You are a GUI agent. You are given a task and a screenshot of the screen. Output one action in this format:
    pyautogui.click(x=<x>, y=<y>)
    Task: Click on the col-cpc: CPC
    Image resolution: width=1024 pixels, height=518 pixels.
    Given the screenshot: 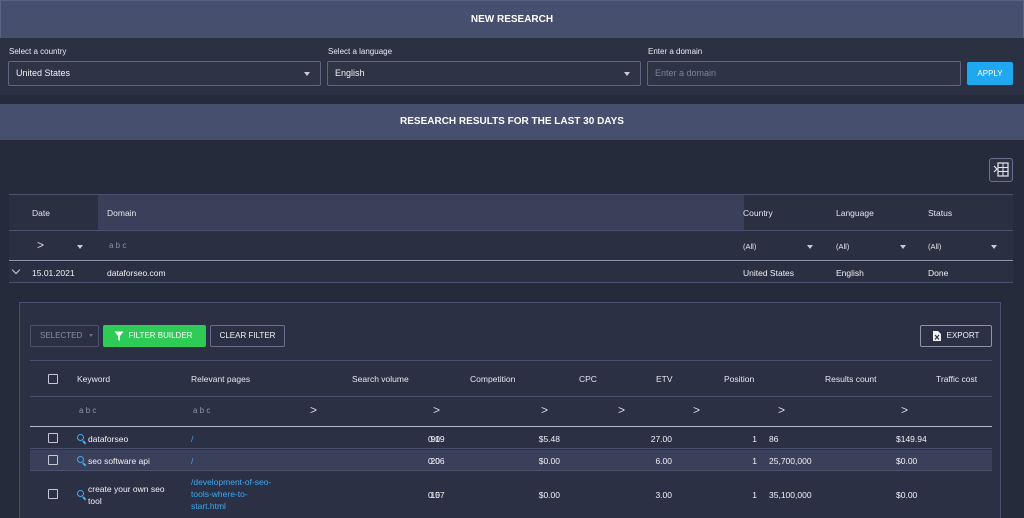 What is the action you would take?
    pyautogui.click(x=588, y=379)
    